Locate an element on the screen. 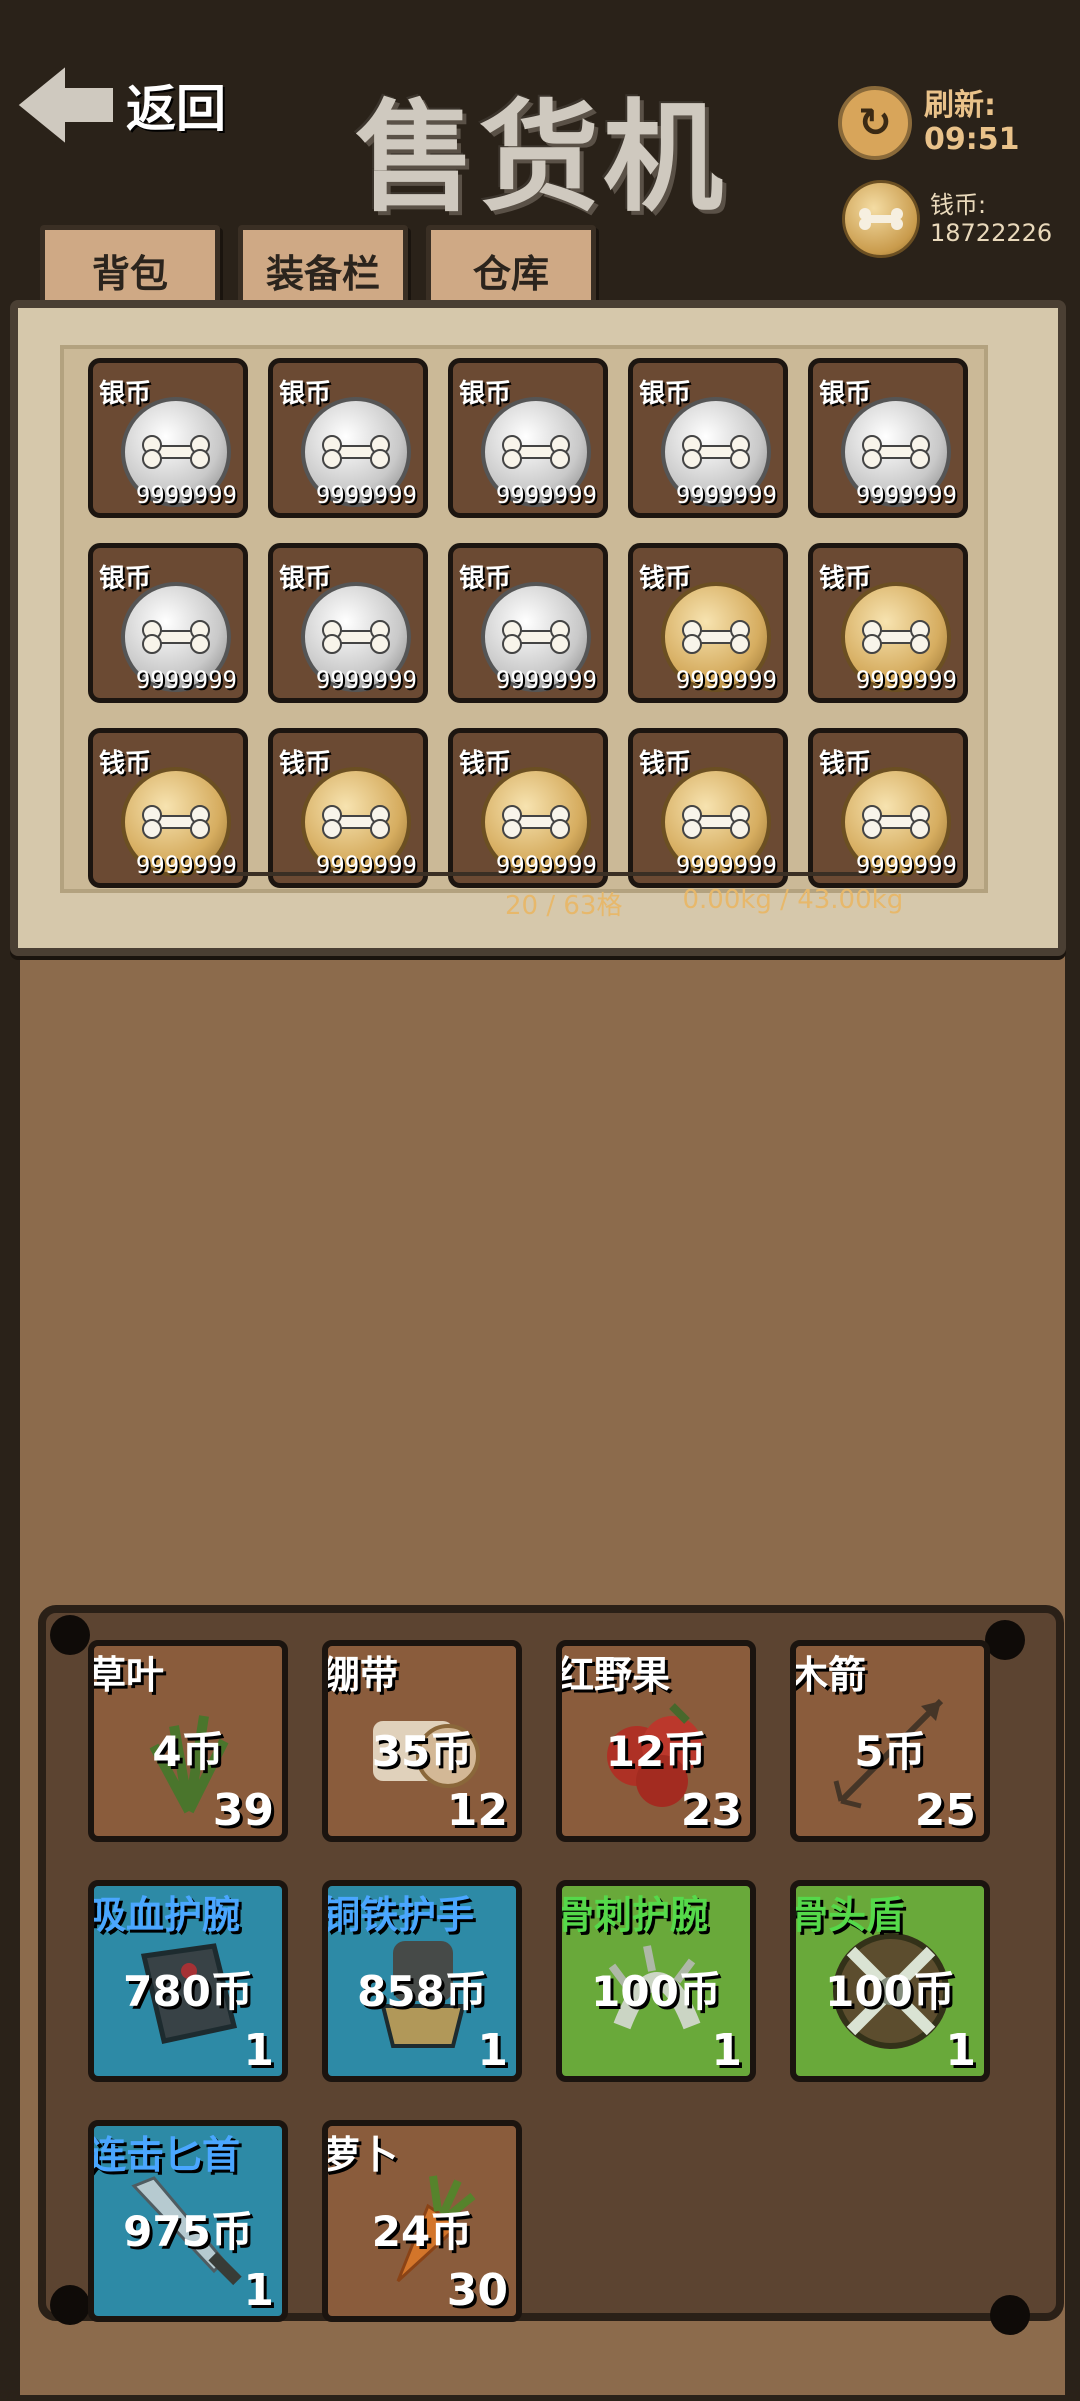 The image size is (1080, 2401). item-name: 骨刺护腕 is located at coordinates (632, 1915).